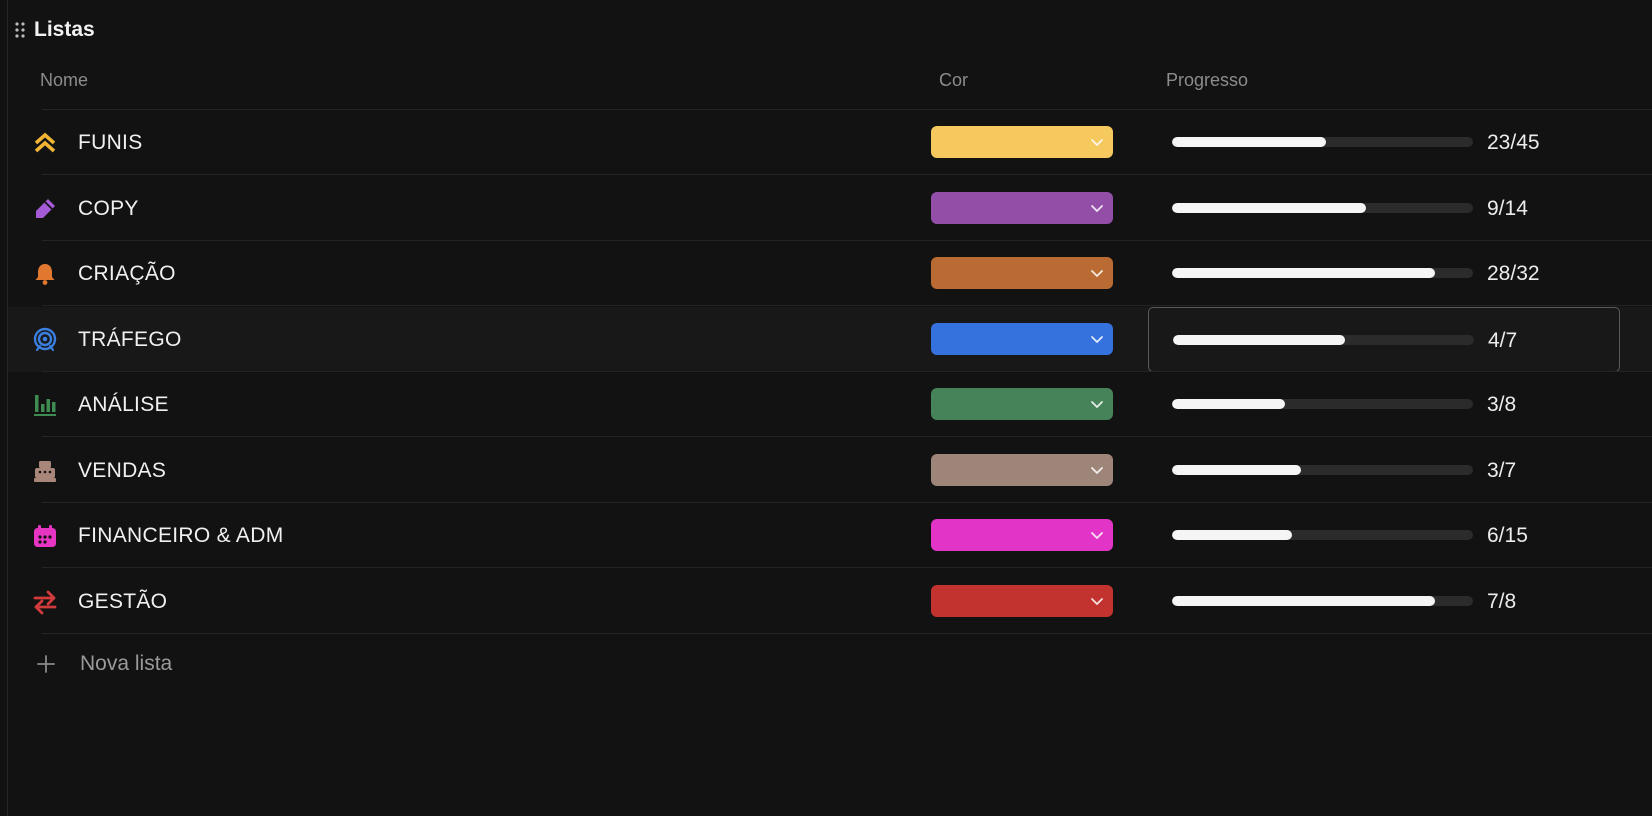 This screenshot has height=816, width=1652. I want to click on row-name: GESTÃO, so click(122, 601).